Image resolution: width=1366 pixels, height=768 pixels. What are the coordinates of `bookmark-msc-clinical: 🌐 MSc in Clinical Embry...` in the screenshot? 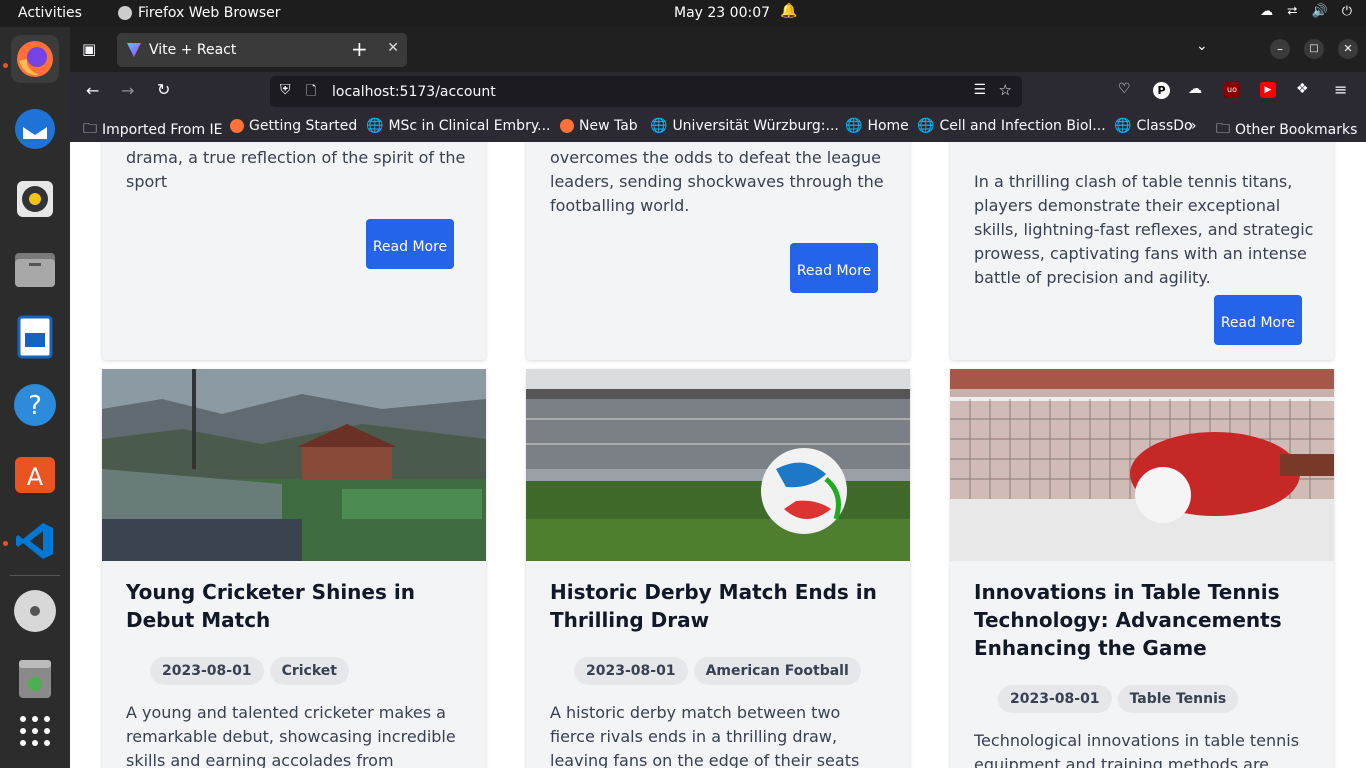 It's located at (458, 126).